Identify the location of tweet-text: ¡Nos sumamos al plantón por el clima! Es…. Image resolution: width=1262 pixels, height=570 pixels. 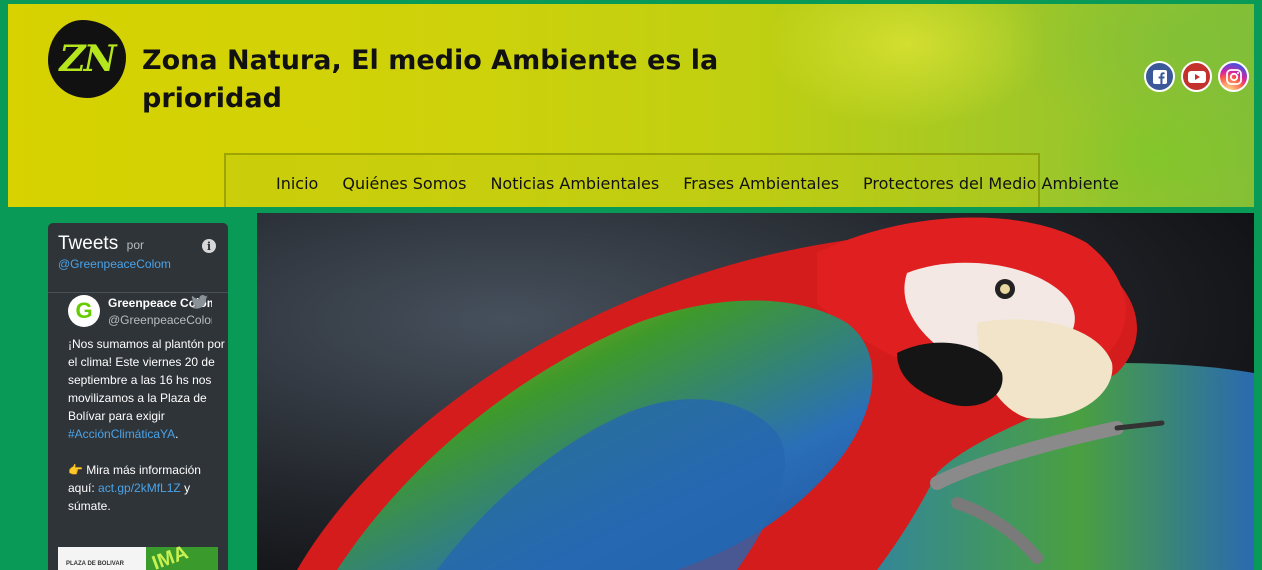
(148, 425).